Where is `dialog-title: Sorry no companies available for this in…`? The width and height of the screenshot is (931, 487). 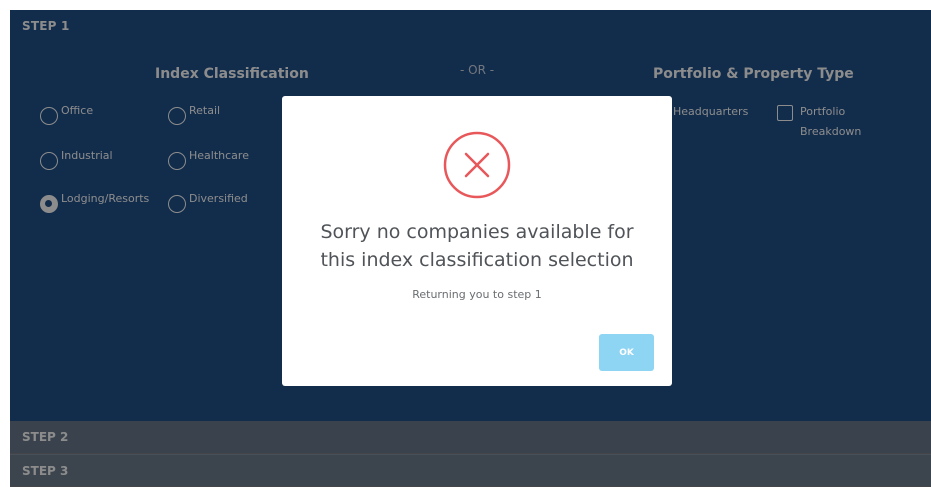
dialog-title: Sorry no companies available for this in… is located at coordinates (477, 246).